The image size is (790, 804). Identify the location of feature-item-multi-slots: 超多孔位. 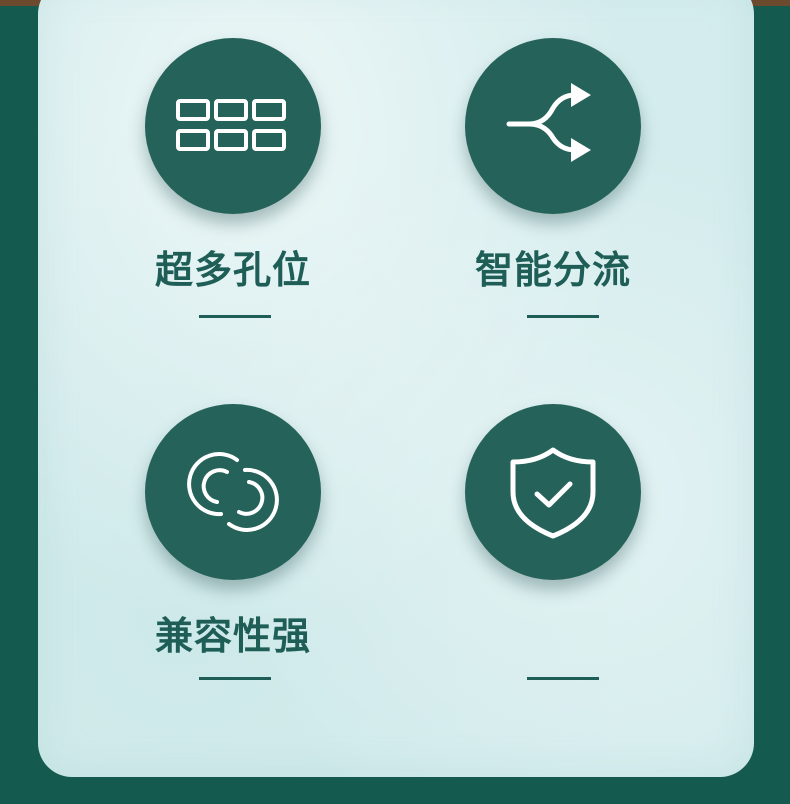
(233, 188).